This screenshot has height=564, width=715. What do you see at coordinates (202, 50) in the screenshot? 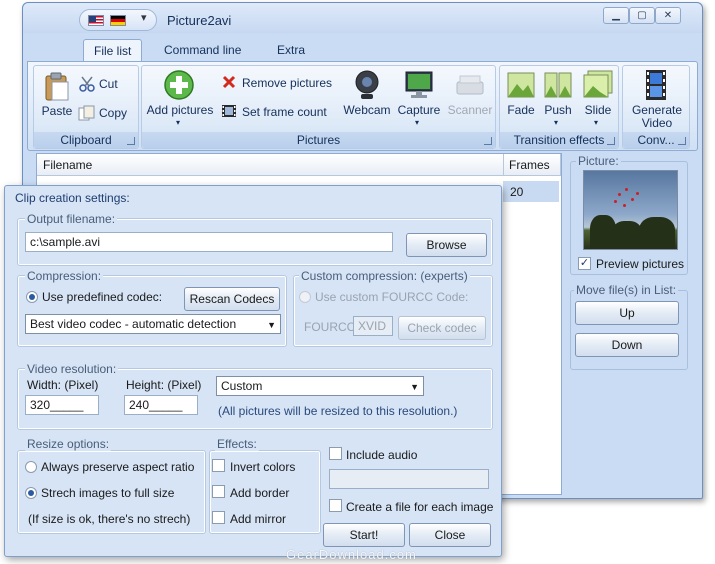
I see `tab-command-line: Command line` at bounding box center [202, 50].